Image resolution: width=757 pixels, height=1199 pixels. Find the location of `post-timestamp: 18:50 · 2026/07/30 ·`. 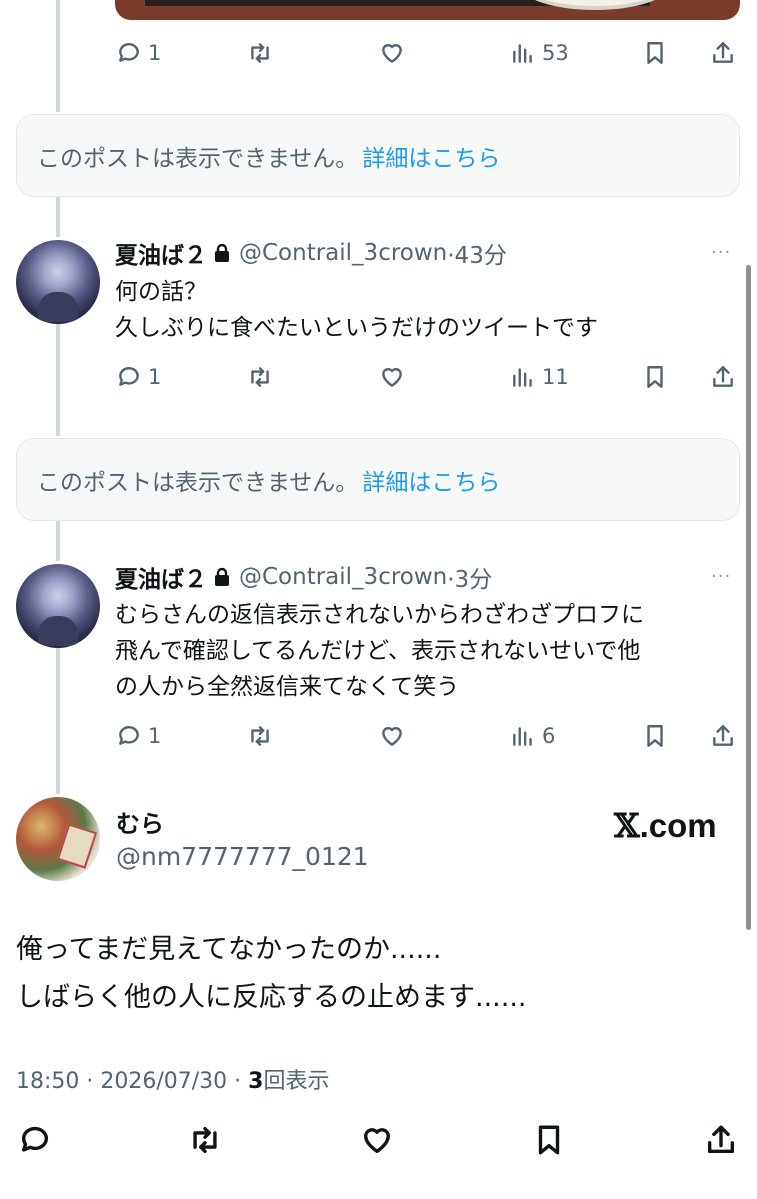

post-timestamp: 18:50 · 2026/07/30 · is located at coordinates (132, 1081).